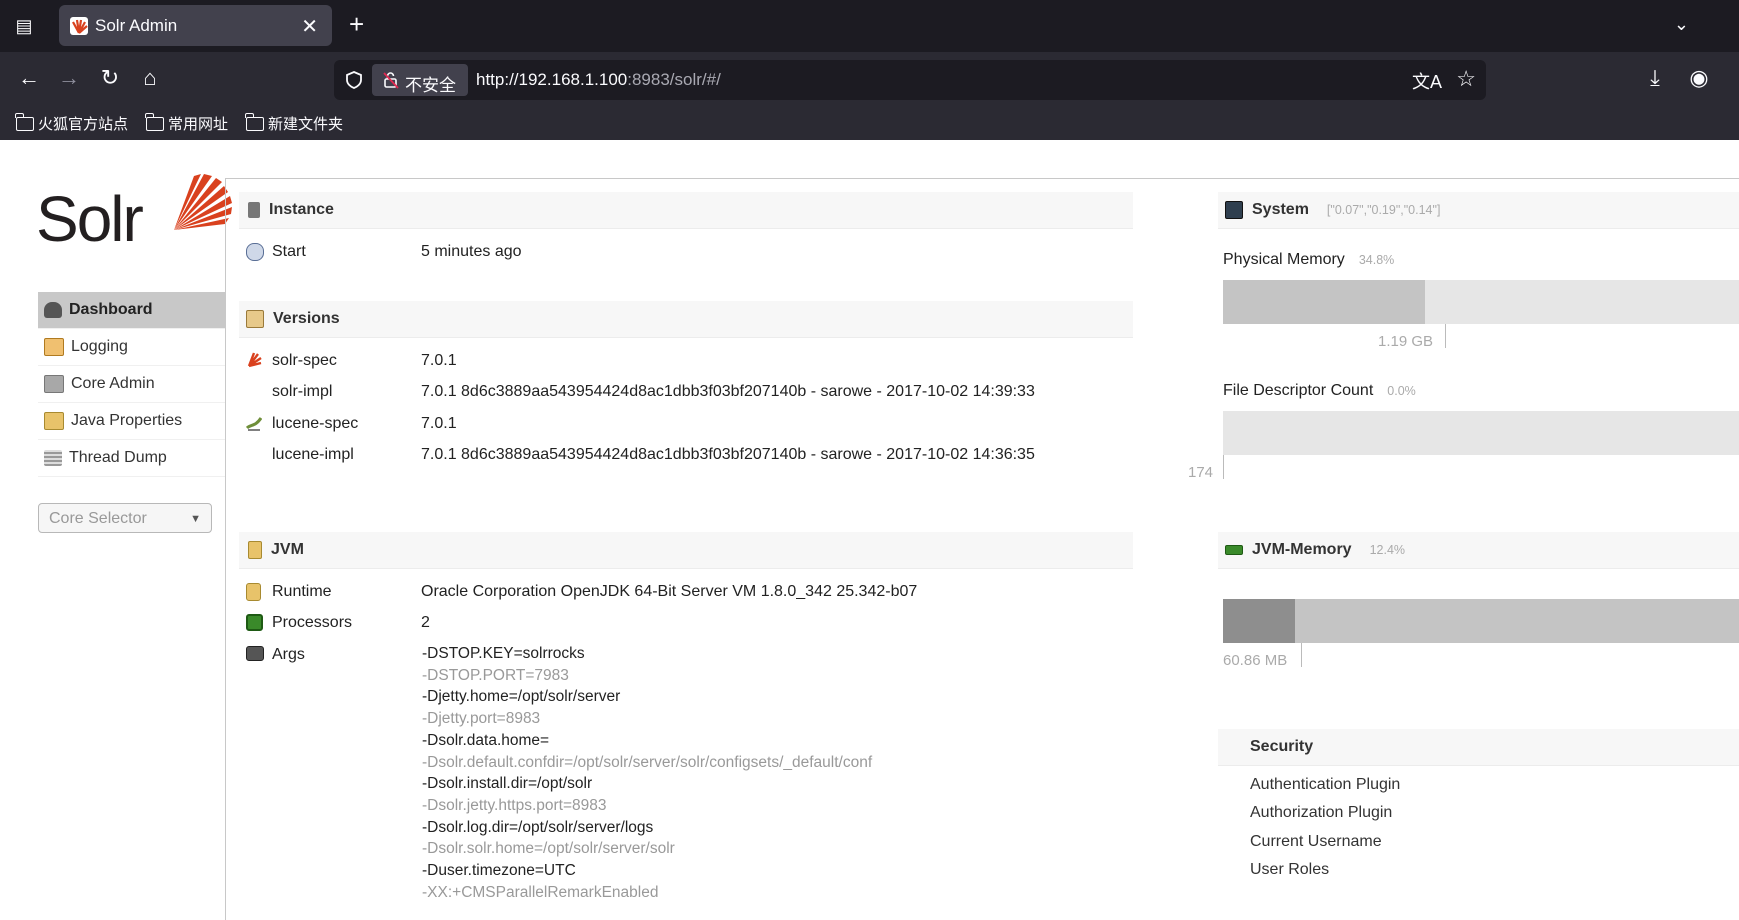 The width and height of the screenshot is (1739, 920). I want to click on physical-memory-bar, so click(1481, 302).